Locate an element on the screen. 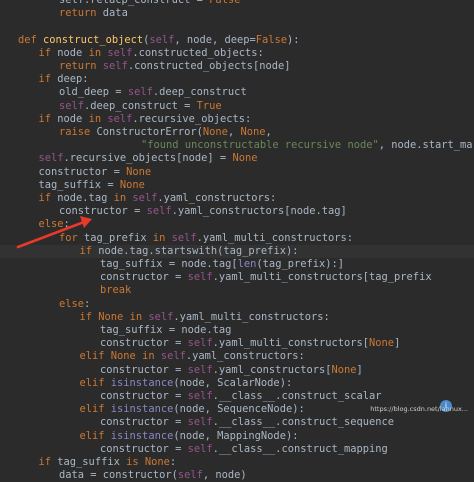 This screenshot has width=474, height=482. code-line: if node.tag.startswith(tag_prefix): is located at coordinates (237, 251).